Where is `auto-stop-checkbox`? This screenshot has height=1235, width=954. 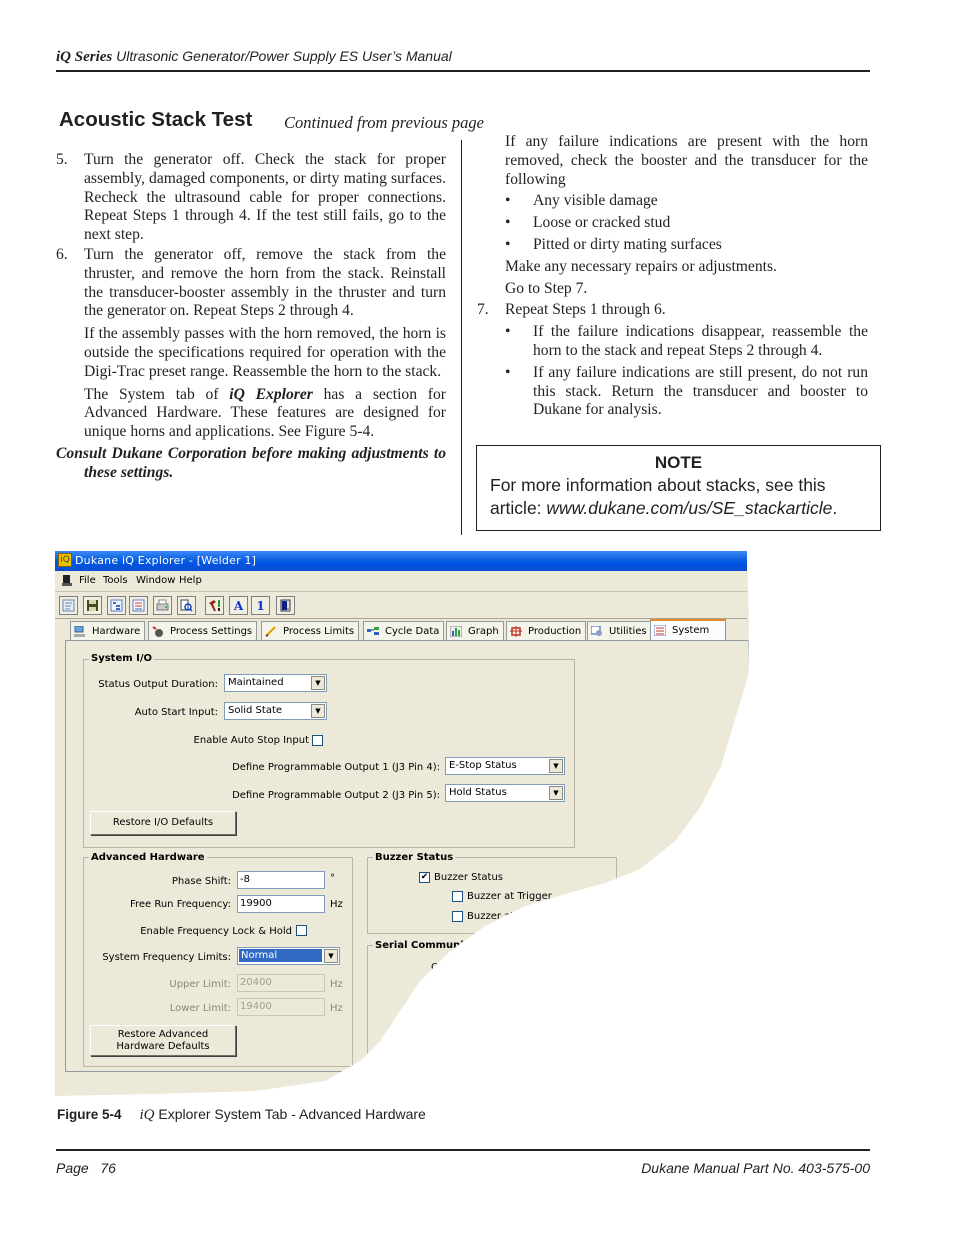 auto-stop-checkbox is located at coordinates (317, 740).